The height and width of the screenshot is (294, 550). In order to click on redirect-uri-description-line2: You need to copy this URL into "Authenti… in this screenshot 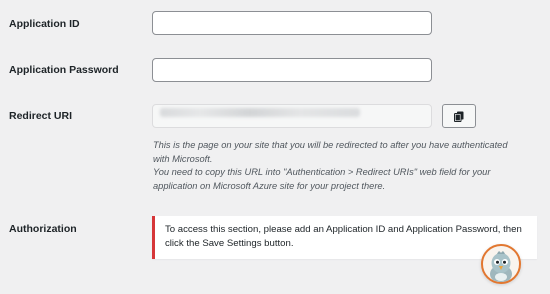, I will do `click(322, 179)`.